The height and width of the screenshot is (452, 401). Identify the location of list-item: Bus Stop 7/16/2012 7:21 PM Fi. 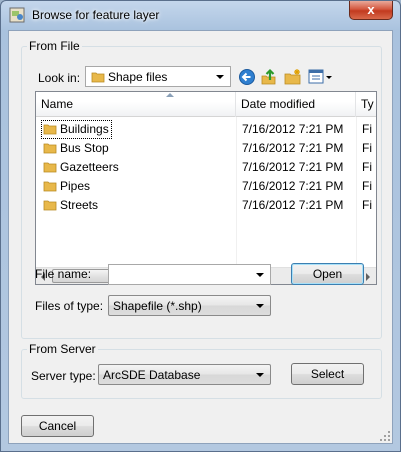
(206, 148).